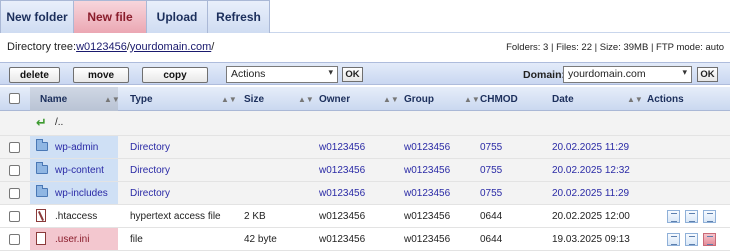 The image size is (730, 251). What do you see at coordinates (563, 99) in the screenshot?
I see `column-header-date: Date` at bounding box center [563, 99].